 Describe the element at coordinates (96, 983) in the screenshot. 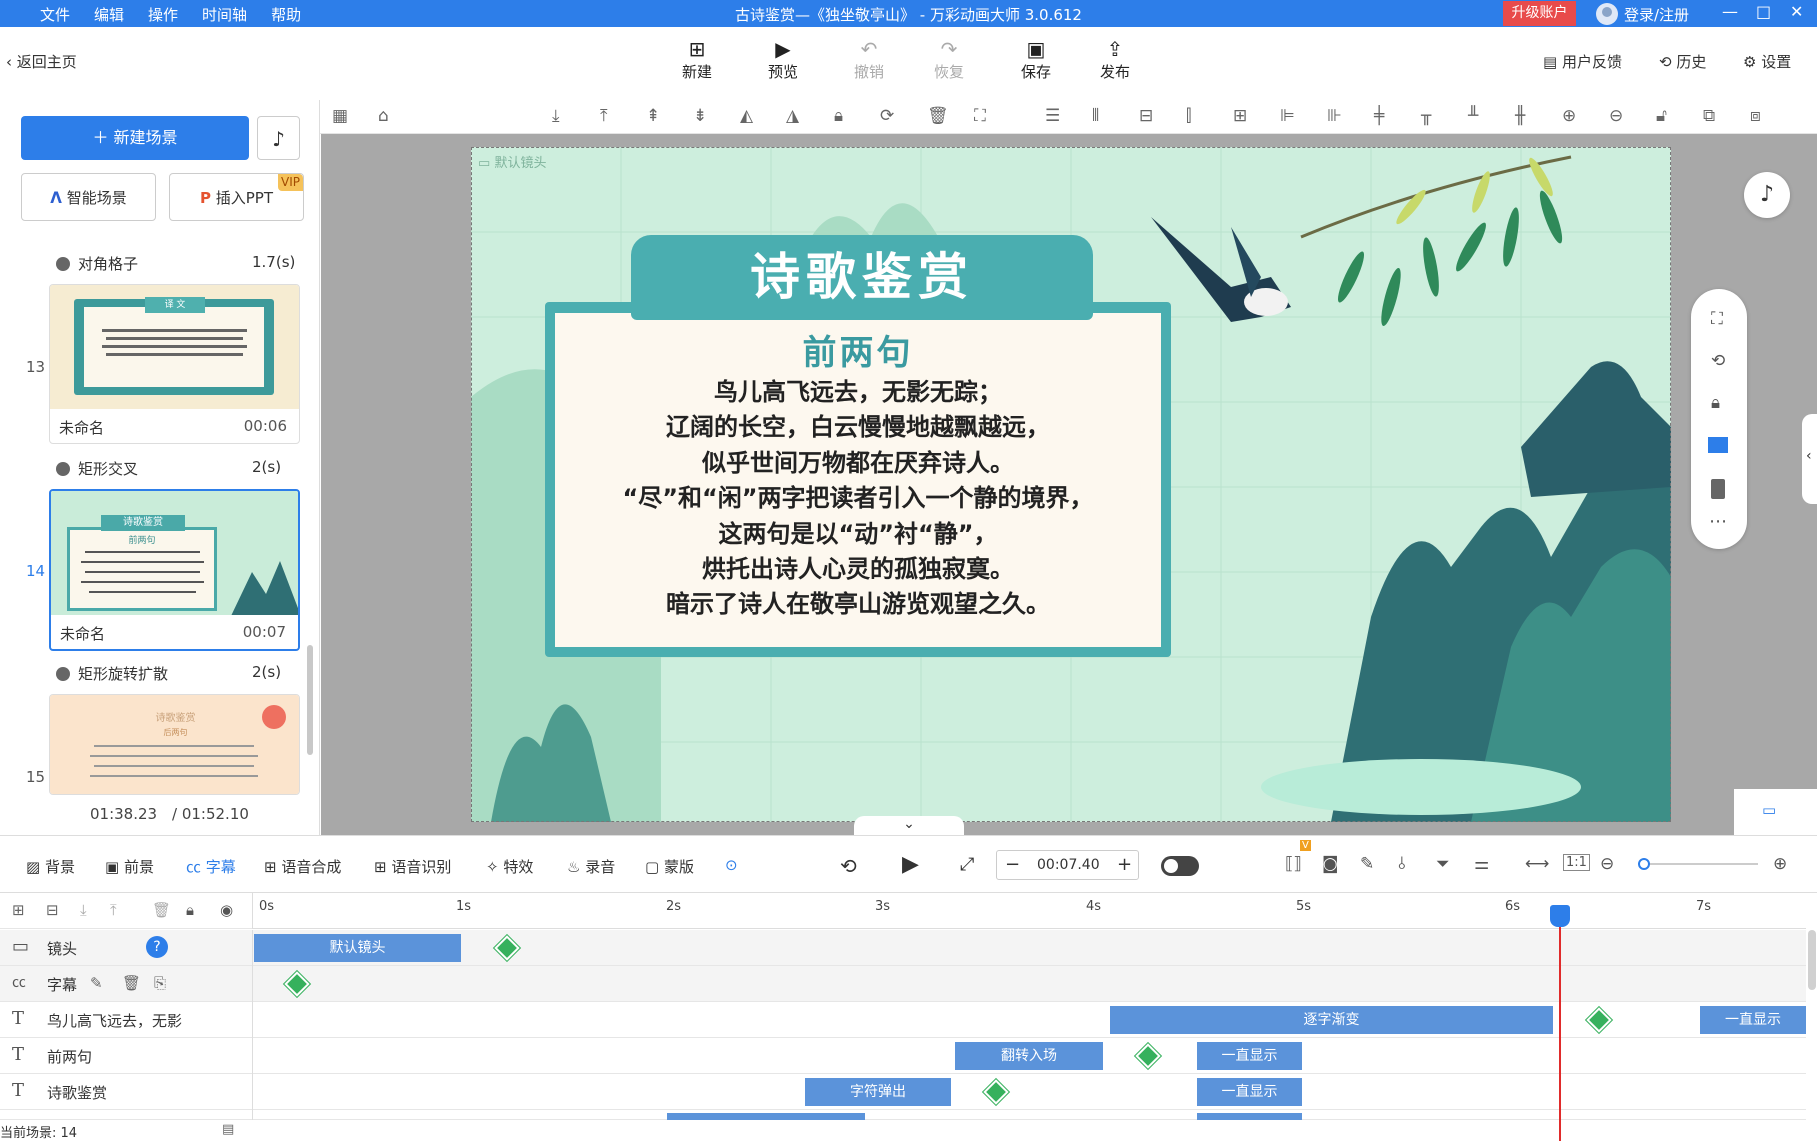

I see `edit-icon: ✎` at that location.